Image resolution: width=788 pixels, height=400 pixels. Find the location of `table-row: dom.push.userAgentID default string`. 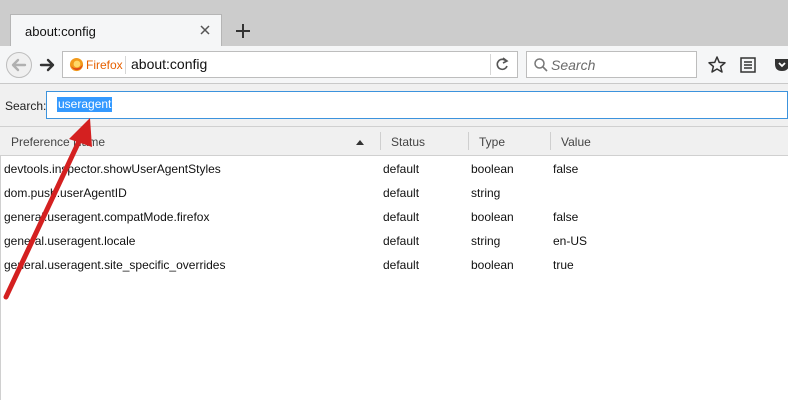

table-row: dom.push.userAgentID default string is located at coordinates (394, 192).